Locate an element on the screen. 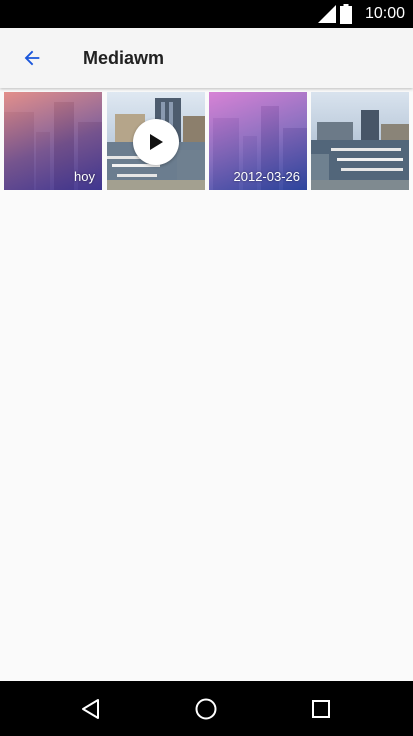 The height and width of the screenshot is (736, 413). status-bar: 10:00 is located at coordinates (206, 14).